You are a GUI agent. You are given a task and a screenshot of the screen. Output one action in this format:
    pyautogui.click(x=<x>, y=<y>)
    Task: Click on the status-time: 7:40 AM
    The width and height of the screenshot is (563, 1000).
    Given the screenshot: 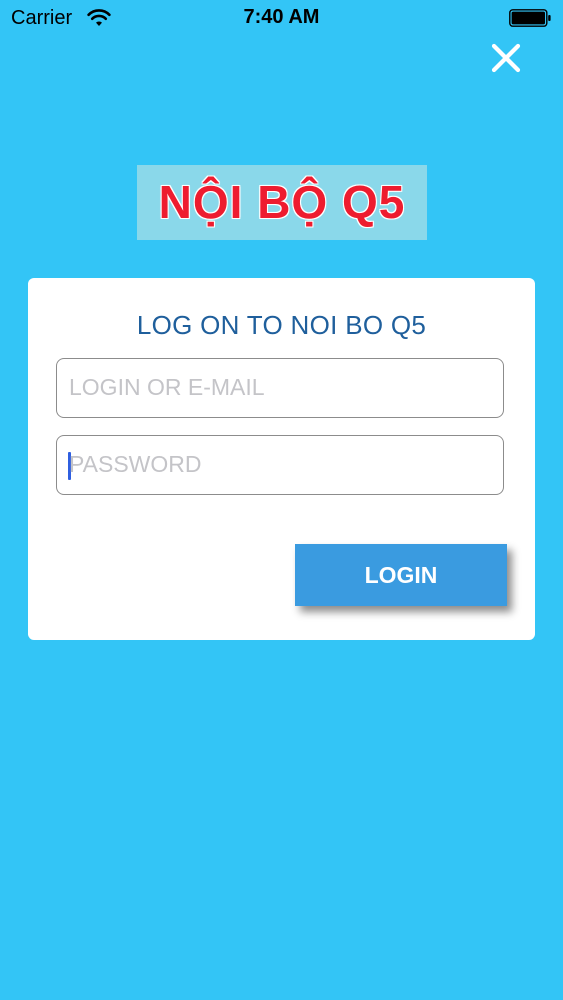 What is the action you would take?
    pyautogui.click(x=281, y=17)
    